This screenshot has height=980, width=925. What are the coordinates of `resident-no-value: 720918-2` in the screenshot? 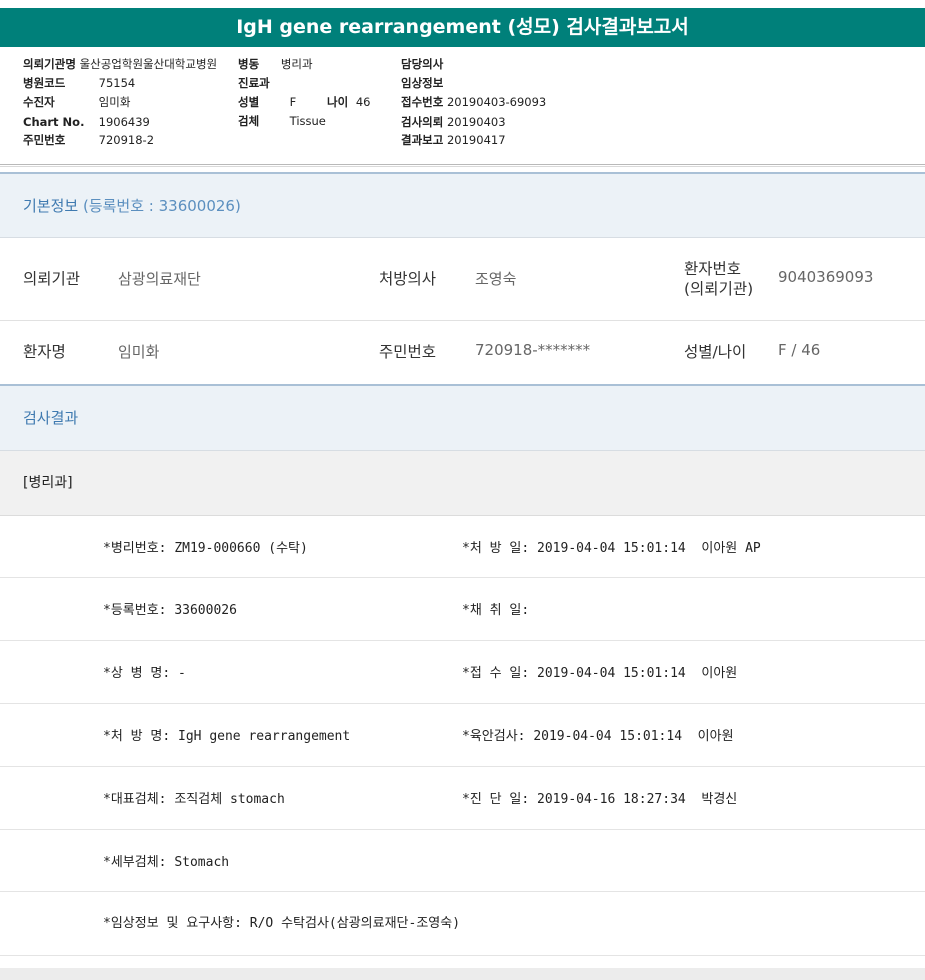 It's located at (126, 140).